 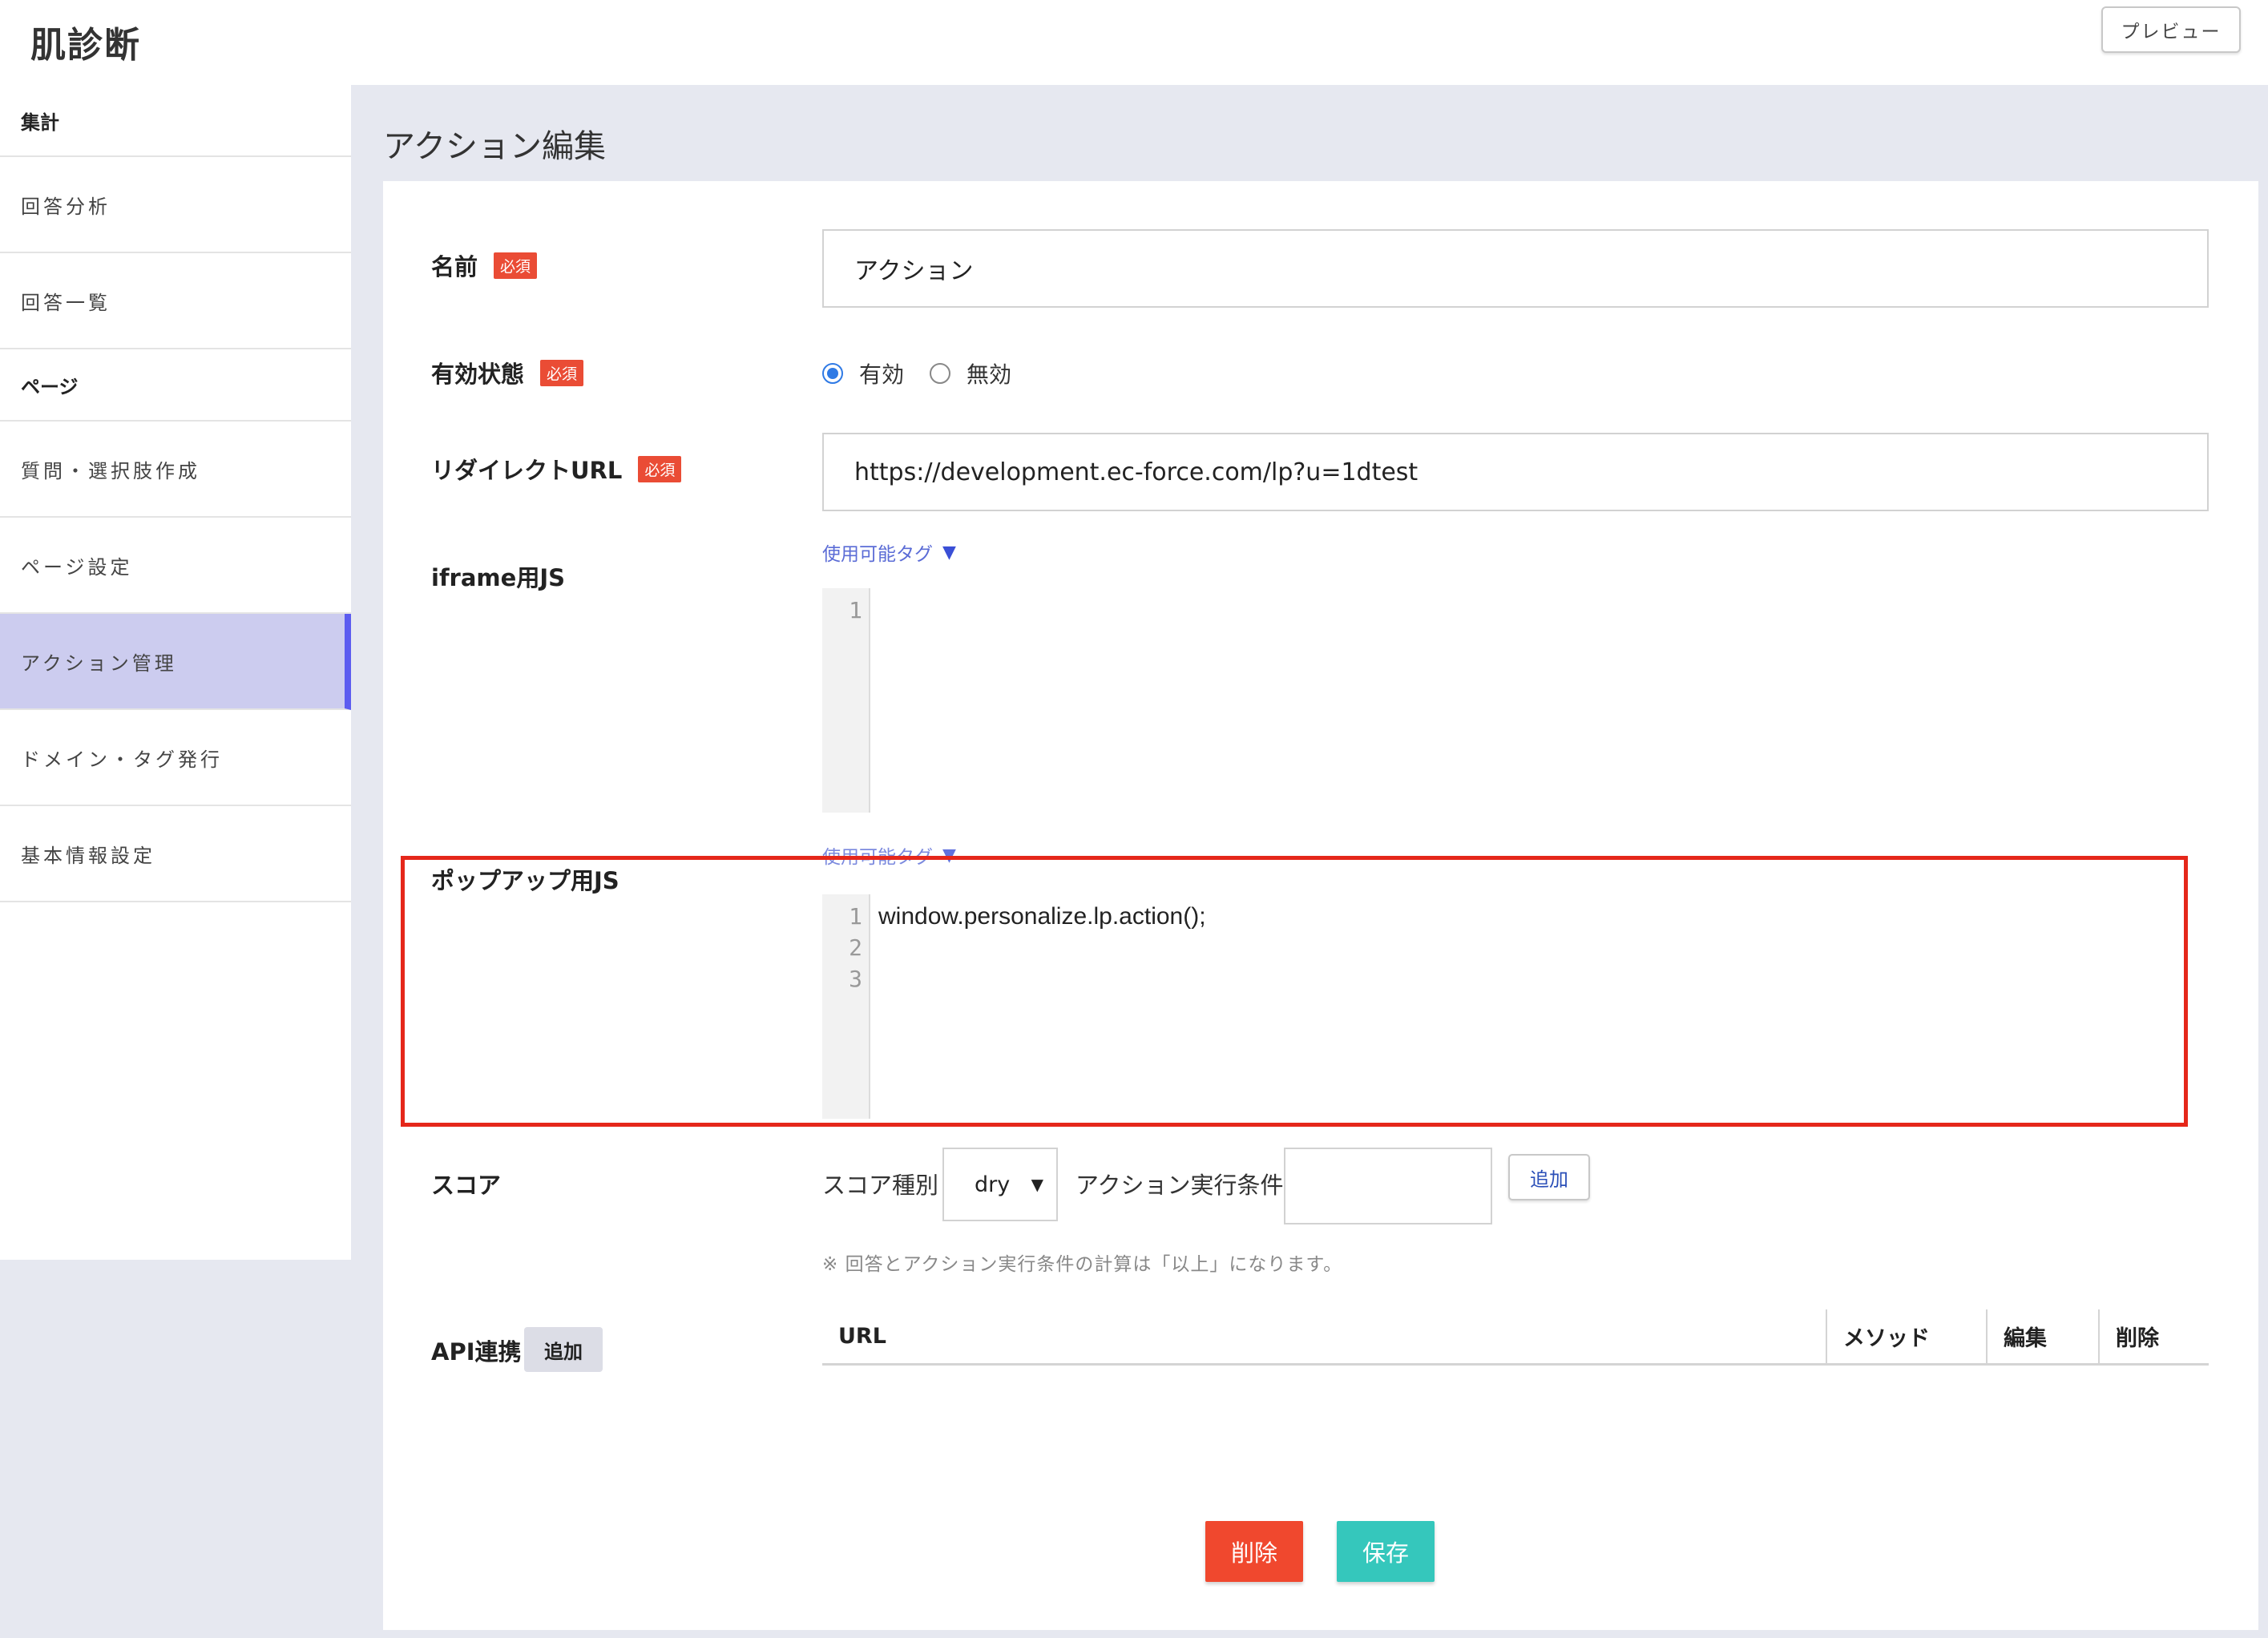 What do you see at coordinates (881, 373) in the screenshot?
I see `status-enabled-label: 有効` at bounding box center [881, 373].